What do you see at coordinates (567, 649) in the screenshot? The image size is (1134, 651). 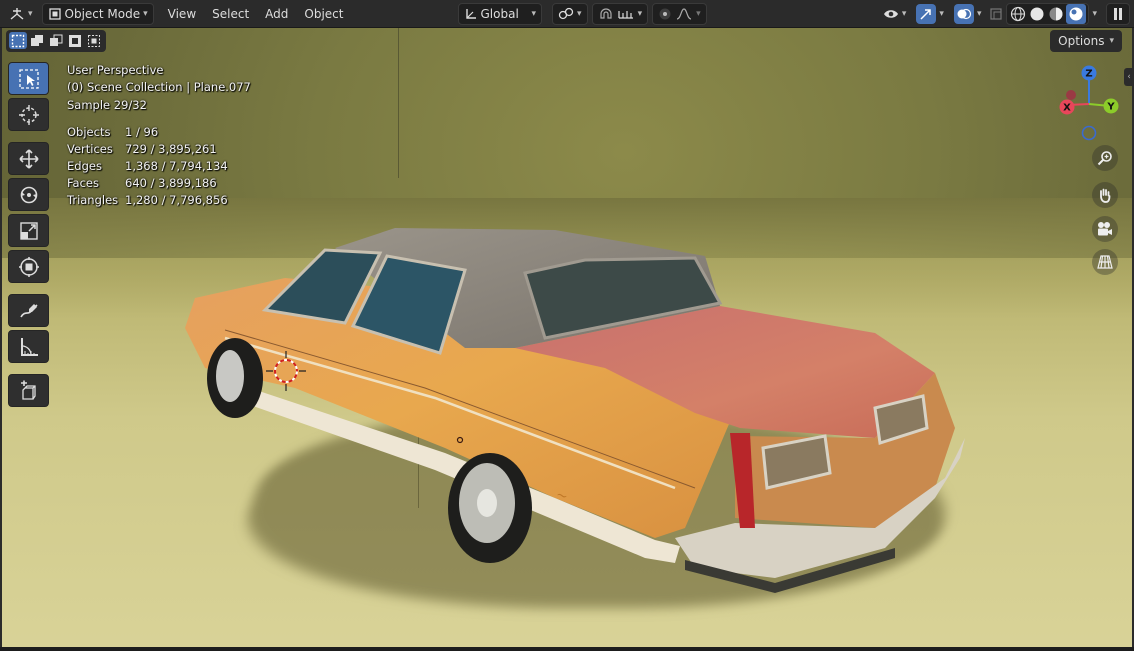 I see `area-border-bottom` at bounding box center [567, 649].